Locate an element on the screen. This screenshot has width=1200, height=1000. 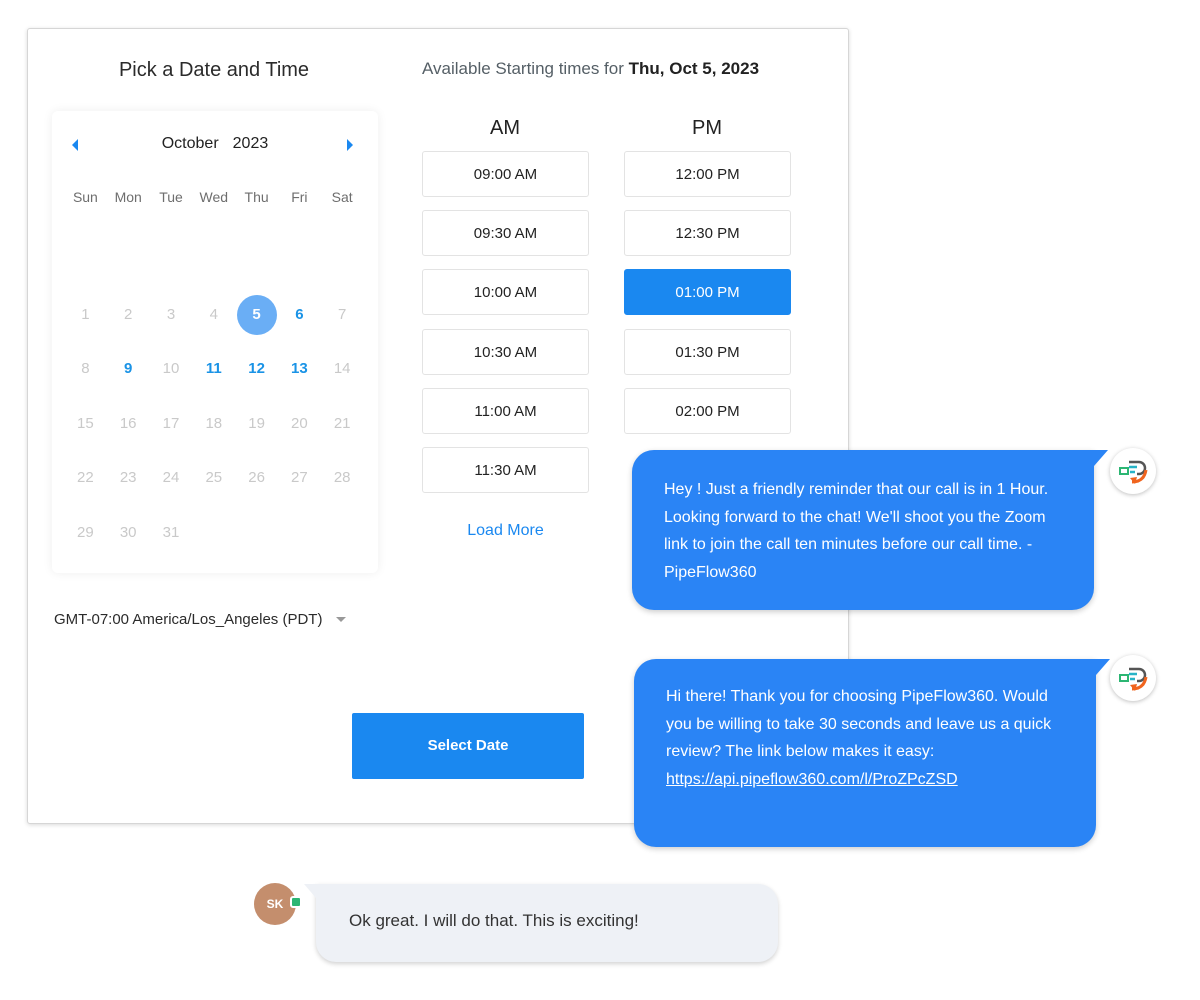
calendar-day-disabled: 29 is located at coordinates (85, 532).